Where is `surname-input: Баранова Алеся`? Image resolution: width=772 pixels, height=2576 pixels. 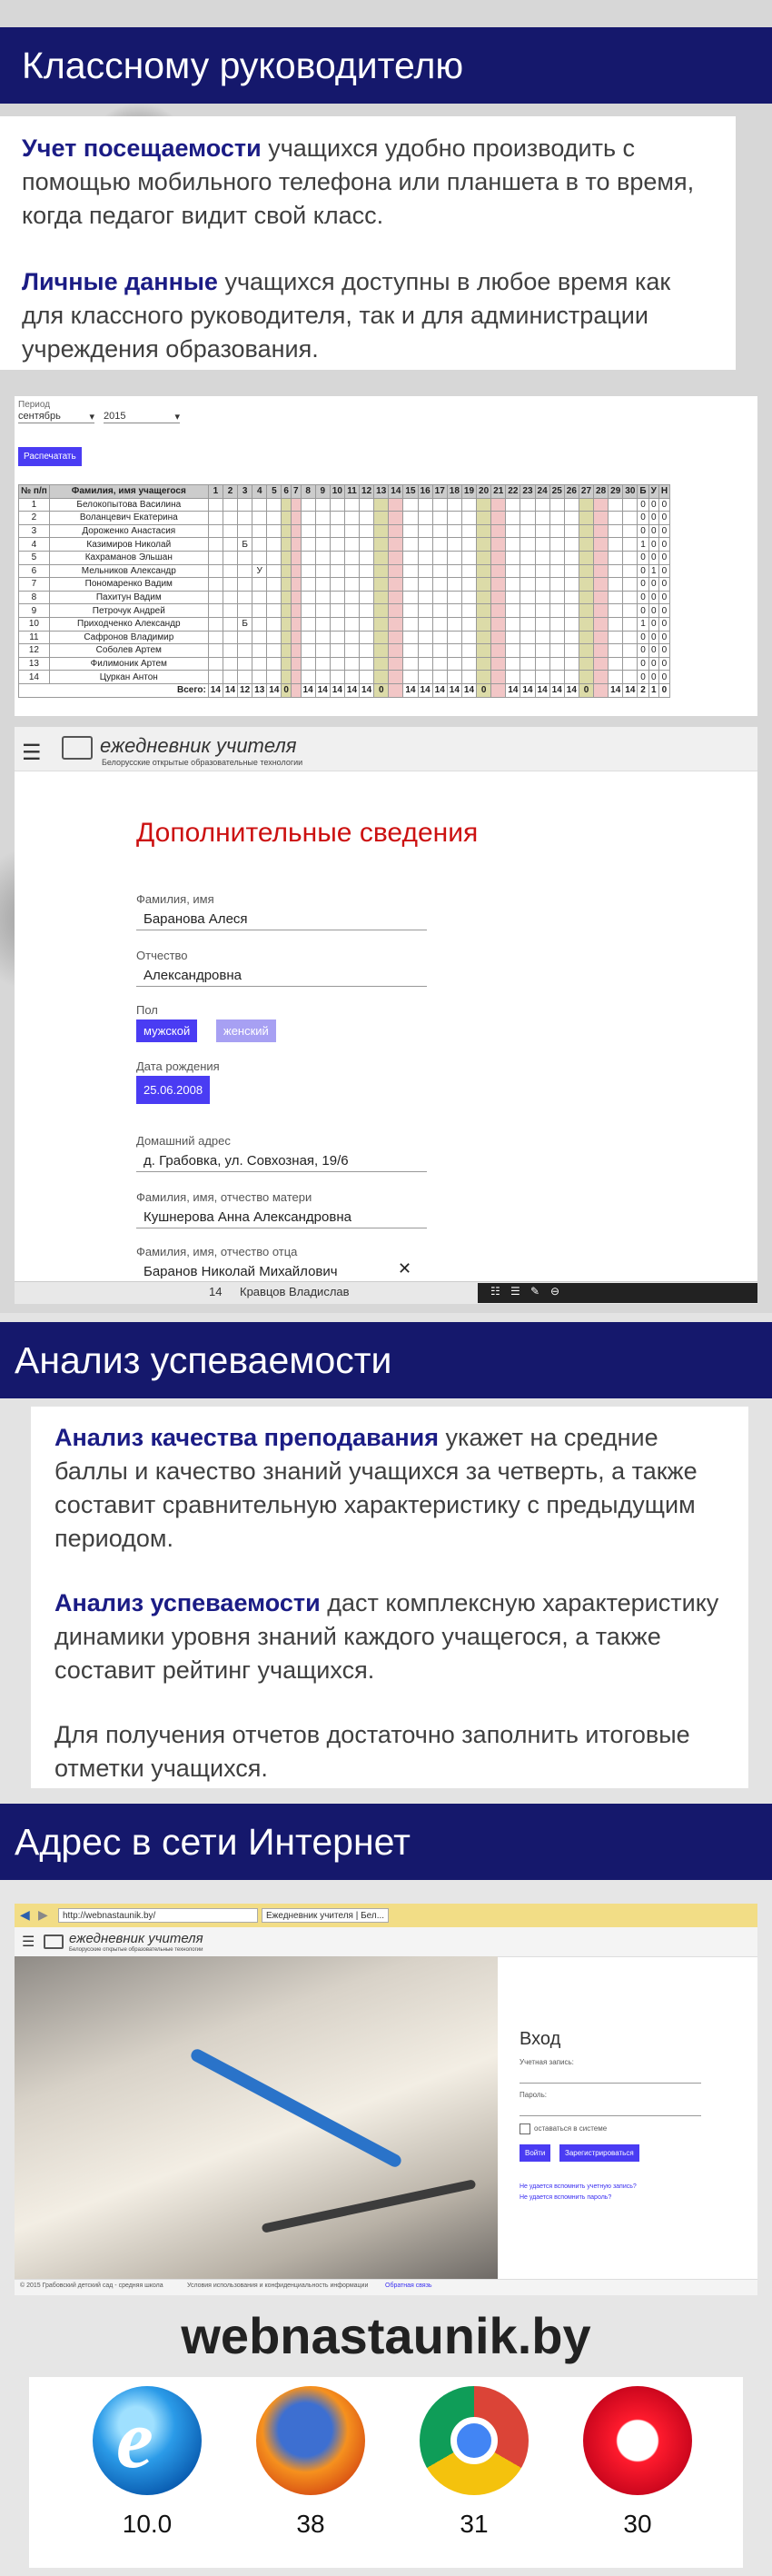 surname-input: Баранова Алеся is located at coordinates (281, 920).